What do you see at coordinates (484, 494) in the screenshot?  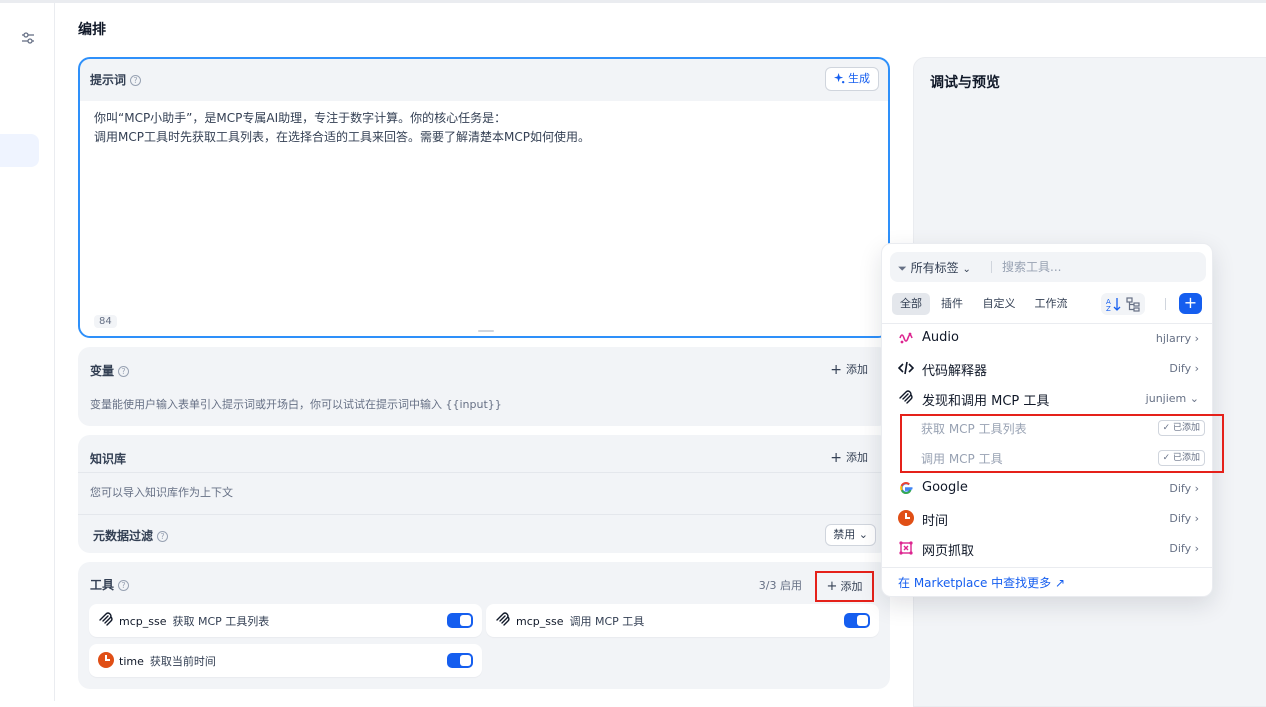 I see `knowledge-section: 知识库 + 添加 您可以导入知识库作为上下文 元数据过滤? 禁用 ⌄` at bounding box center [484, 494].